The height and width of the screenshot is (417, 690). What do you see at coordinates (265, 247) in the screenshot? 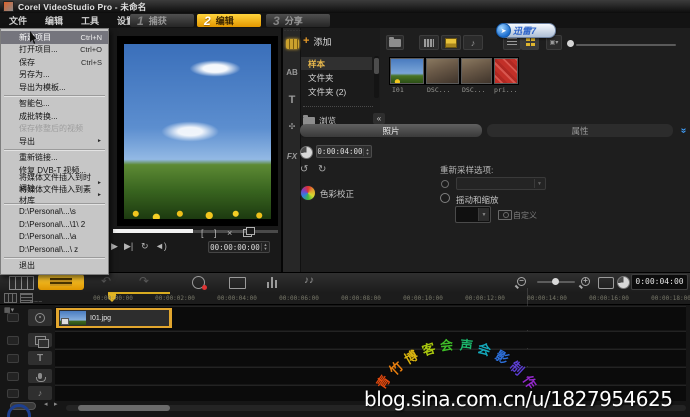
I see `timecode-stepper: ▲ ▼` at bounding box center [265, 247].